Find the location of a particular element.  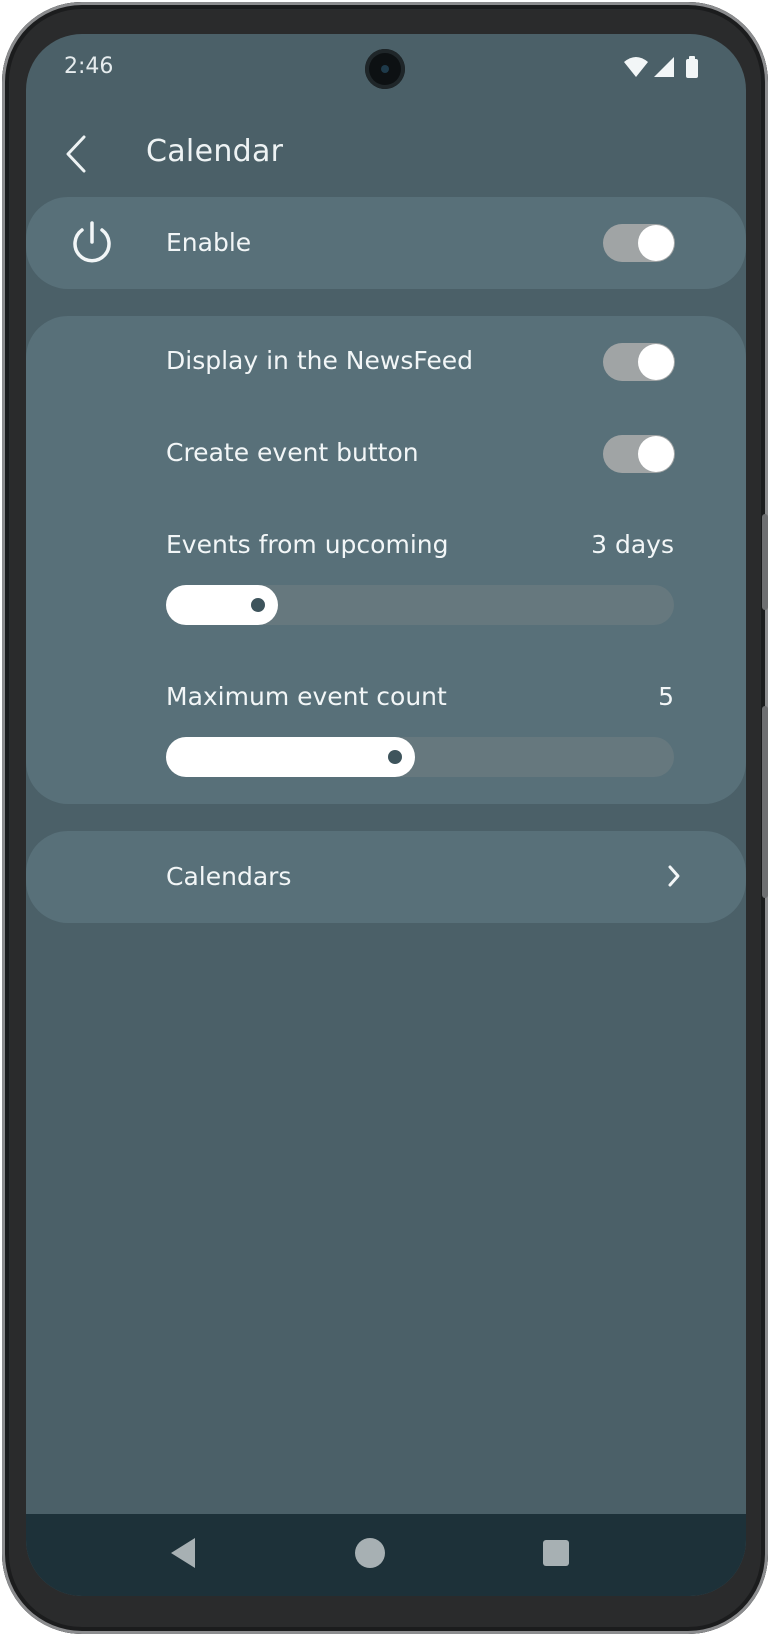

back-triangle-icon is located at coordinates (183, 1553).